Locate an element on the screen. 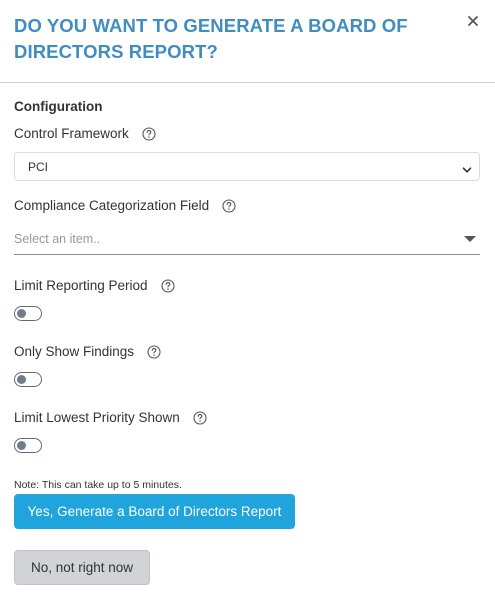  compliance-field-label: Compliance Categorization Field is located at coordinates (112, 205).